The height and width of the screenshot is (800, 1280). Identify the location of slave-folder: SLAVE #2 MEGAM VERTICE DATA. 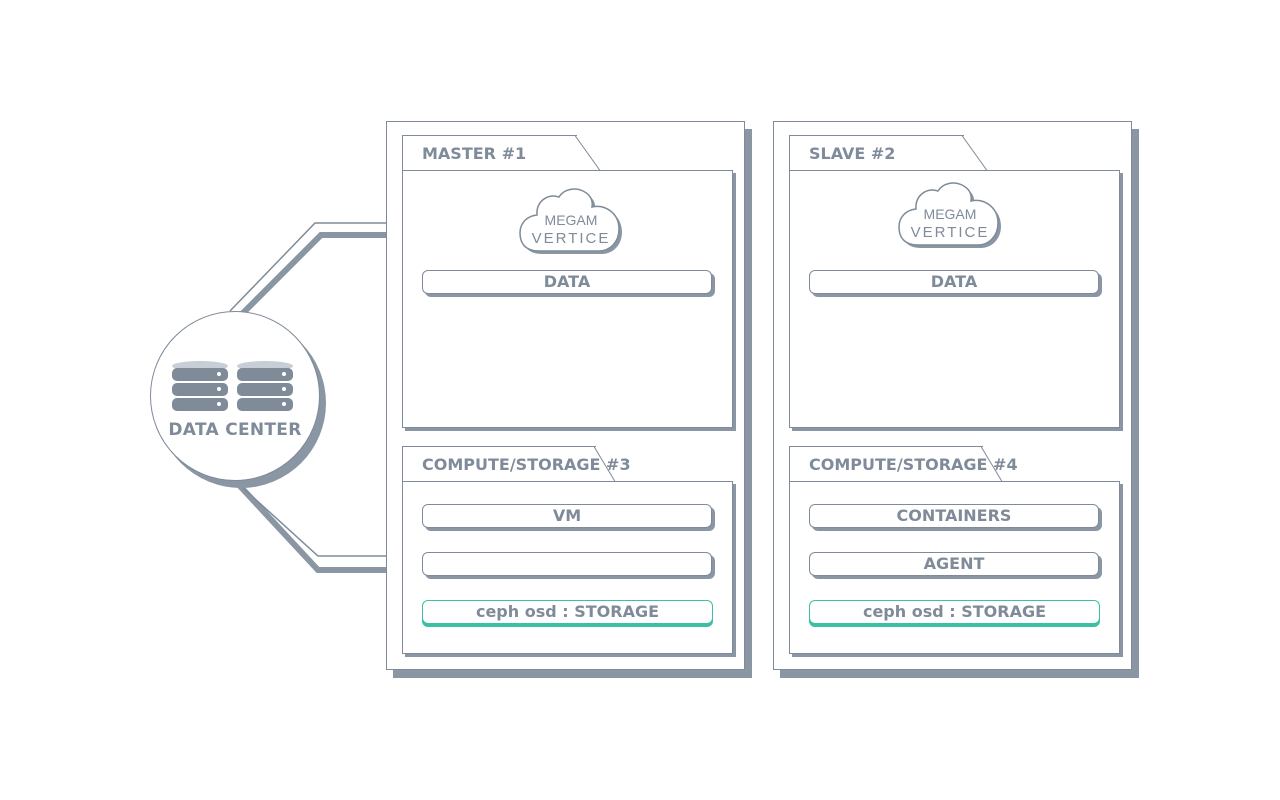
(955, 283).